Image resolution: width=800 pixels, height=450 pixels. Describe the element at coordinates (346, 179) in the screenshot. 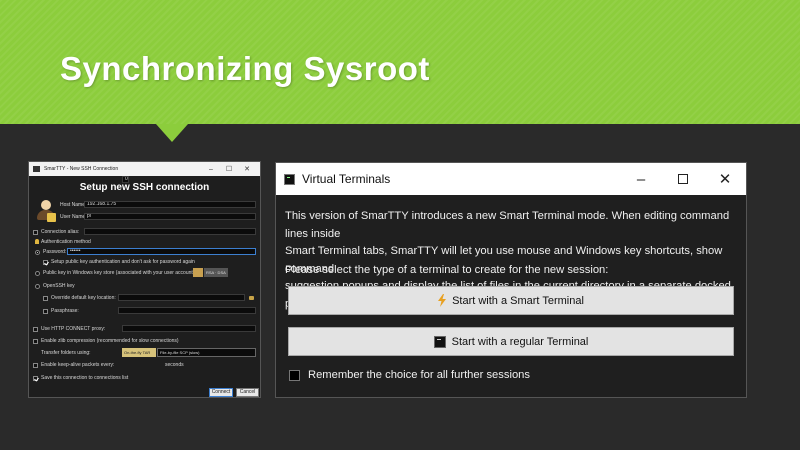

I see `vt-window-title: Virtual Terminals` at that location.